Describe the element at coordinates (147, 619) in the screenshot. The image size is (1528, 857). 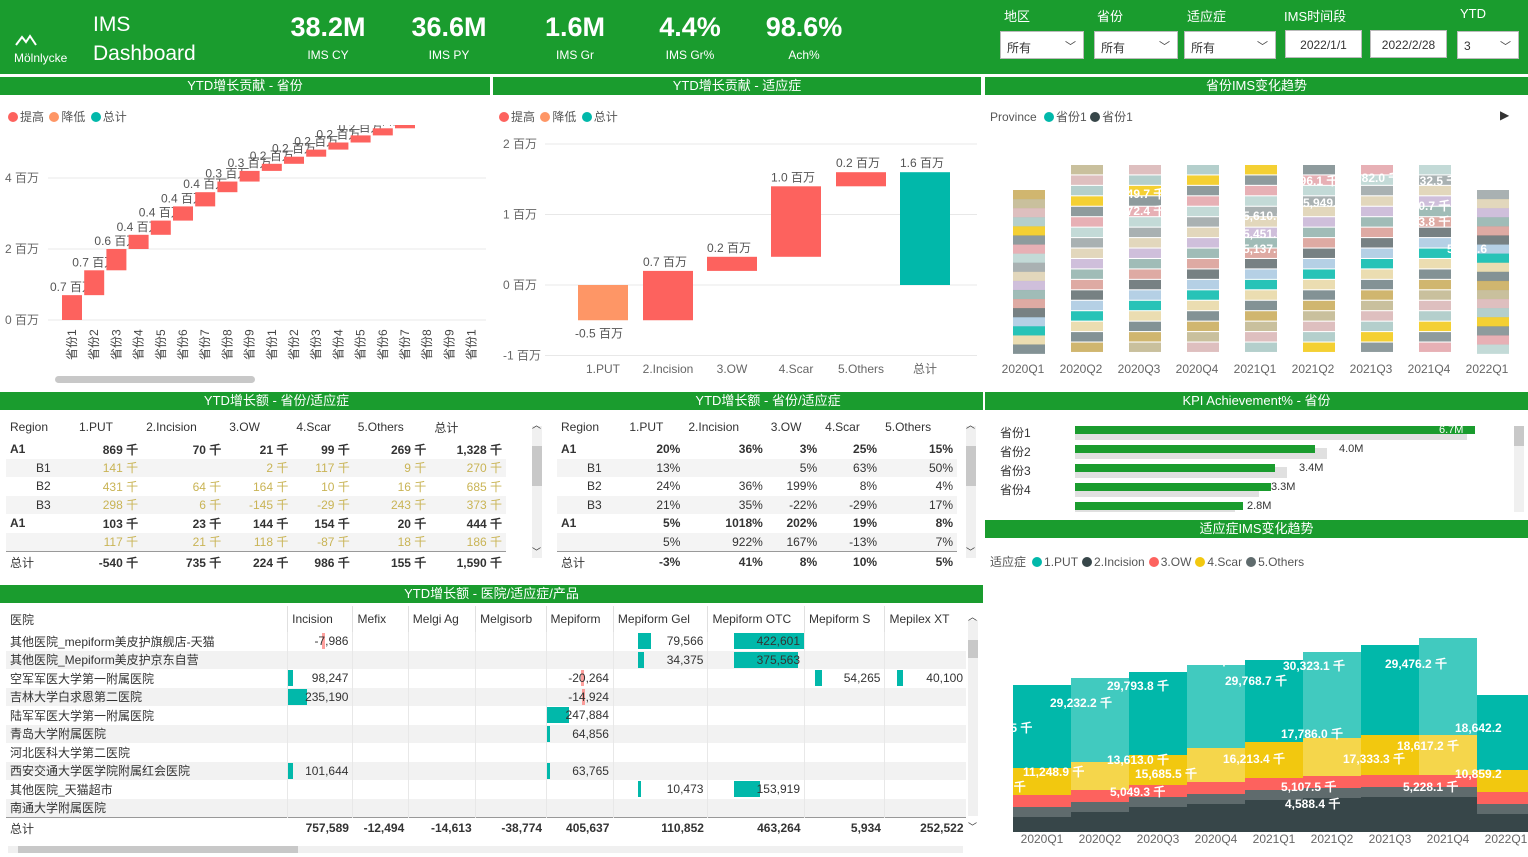
I see `column-header: 医院` at that location.